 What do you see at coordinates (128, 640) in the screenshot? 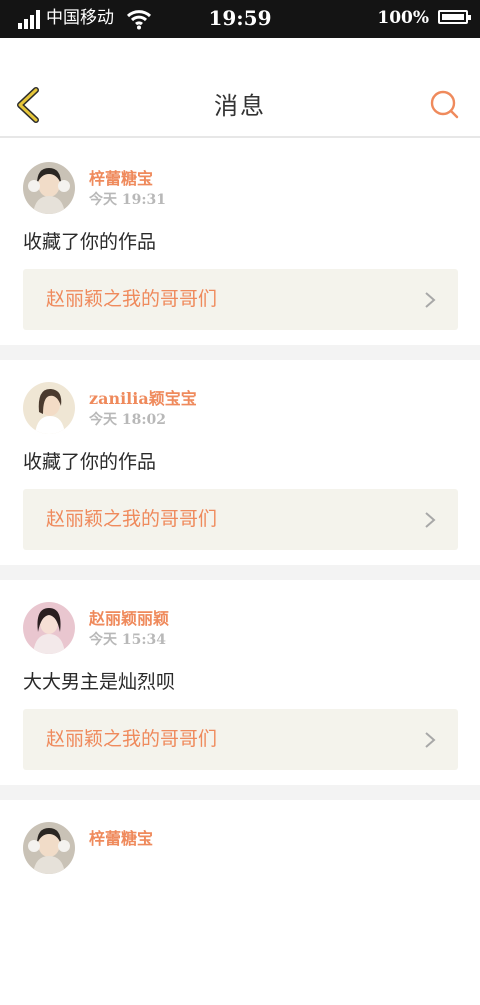
I see `message-time: 今天 15:34` at bounding box center [128, 640].